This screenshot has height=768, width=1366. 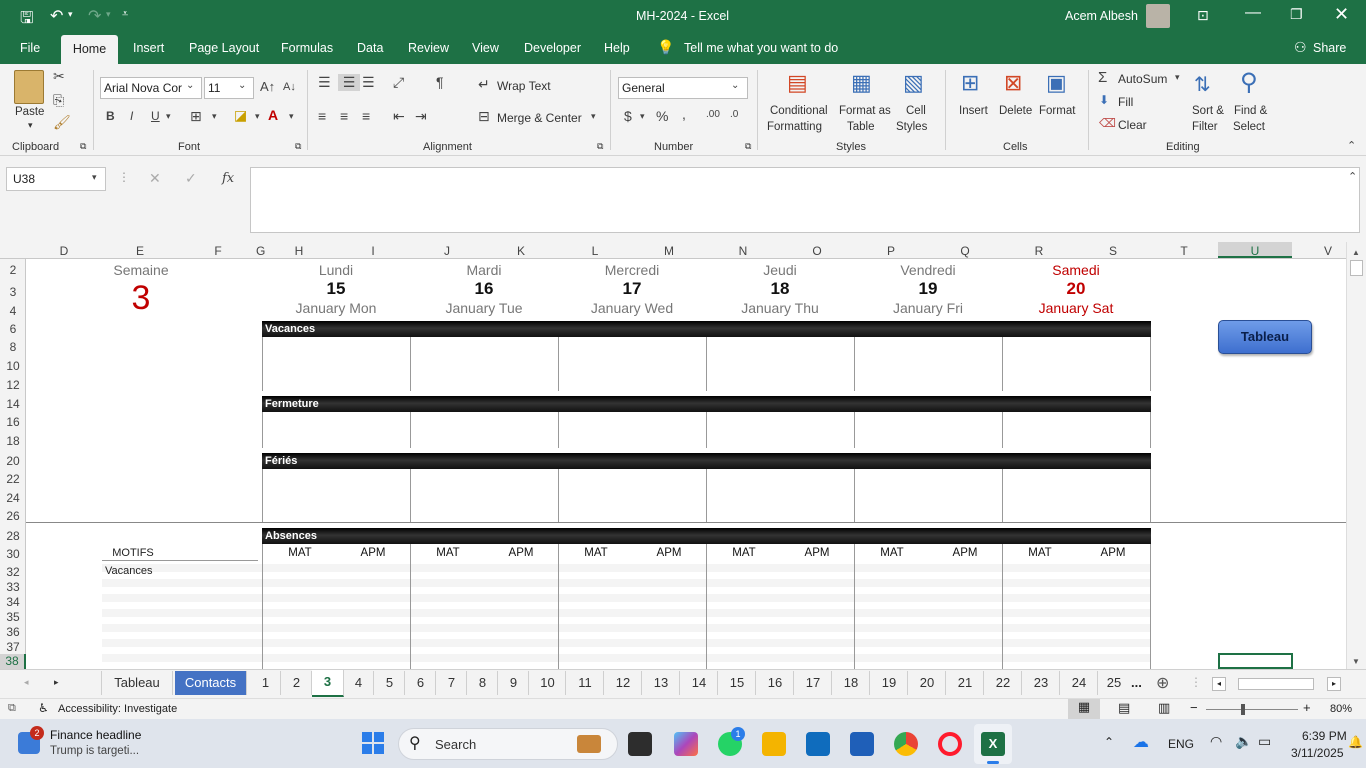 I want to click on percent-icon: %, so click(x=662, y=116).